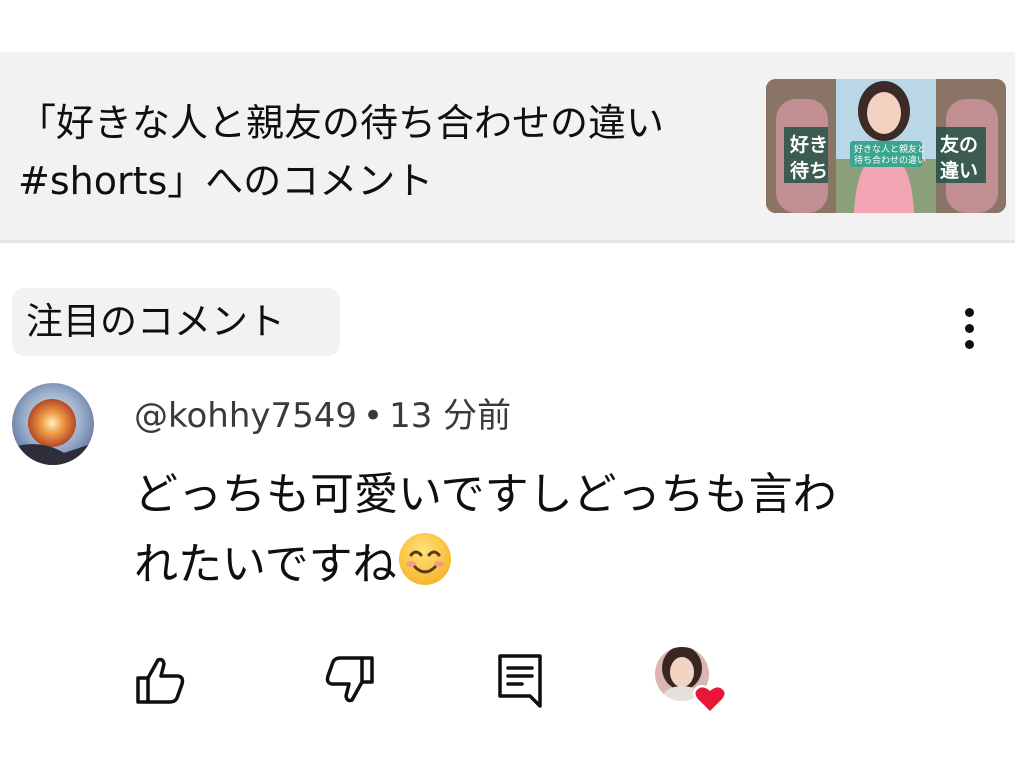 The width and height of the screenshot is (1015, 761). Describe the element at coordinates (485, 529) in the screenshot. I see `comment-text: どっちも可愛いですしどっちも言わ れたいですね` at that location.